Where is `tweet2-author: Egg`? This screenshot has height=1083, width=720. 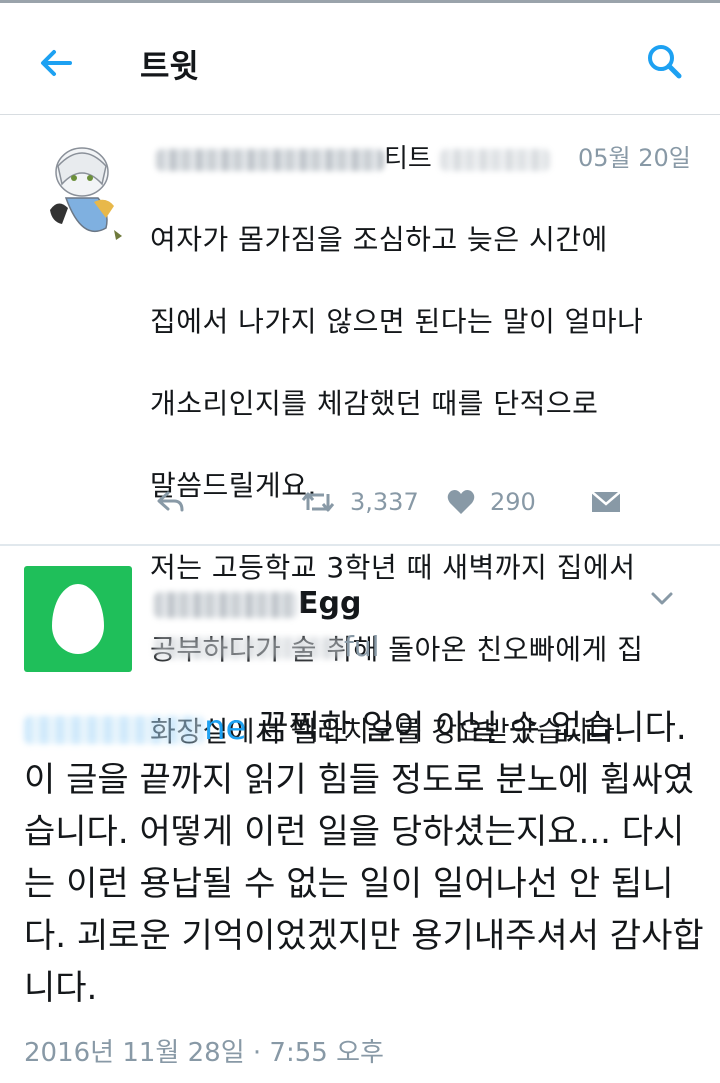 tweet2-author: Egg is located at coordinates (257, 603).